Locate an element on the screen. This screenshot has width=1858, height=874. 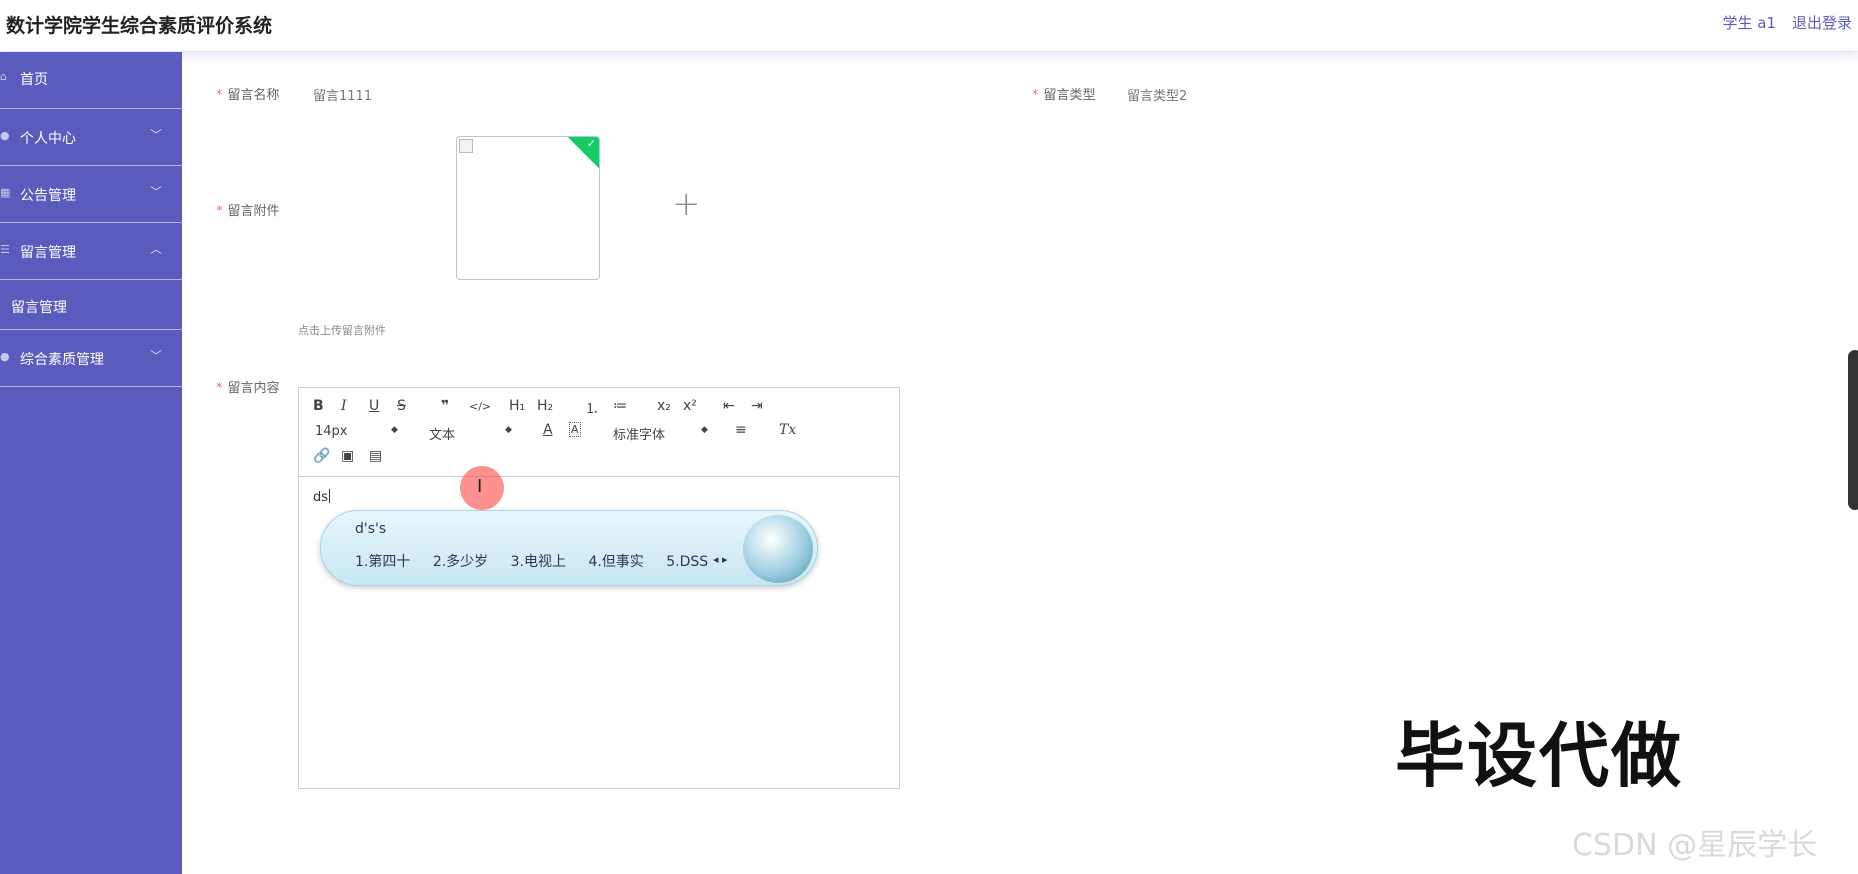
underline-button: U is located at coordinates (374, 406).